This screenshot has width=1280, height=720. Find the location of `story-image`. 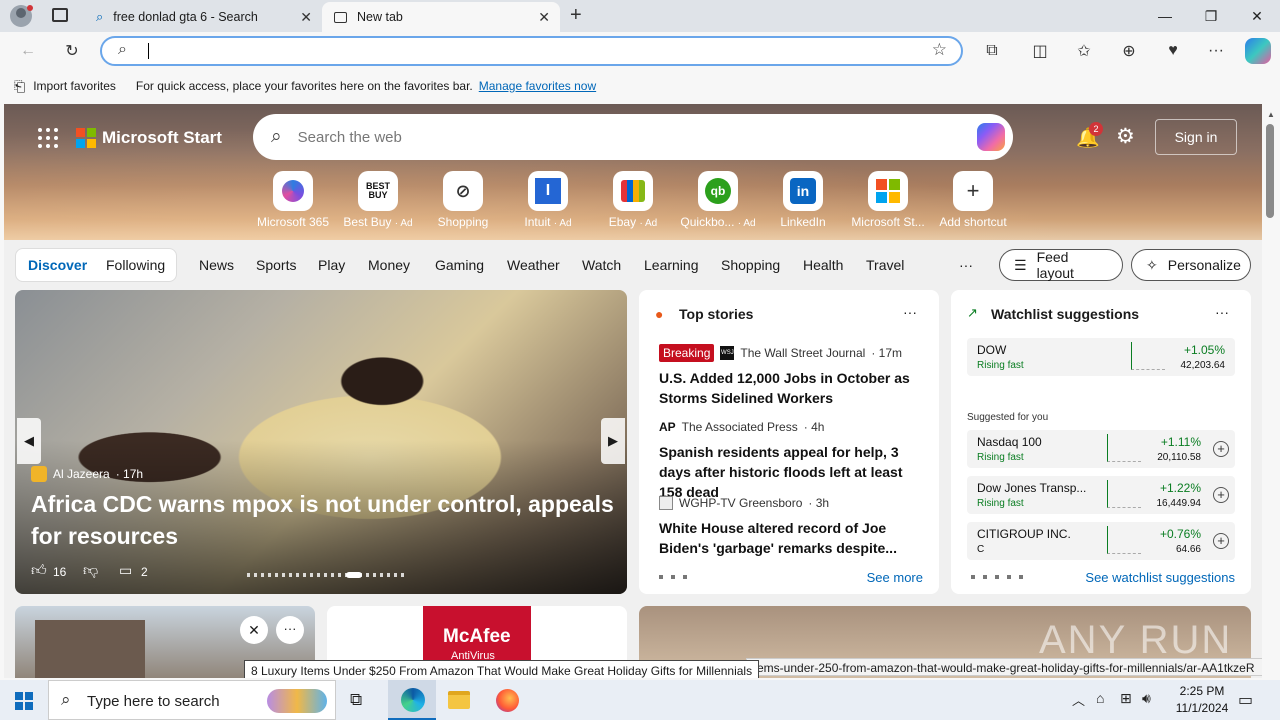

story-image is located at coordinates (90, 649).